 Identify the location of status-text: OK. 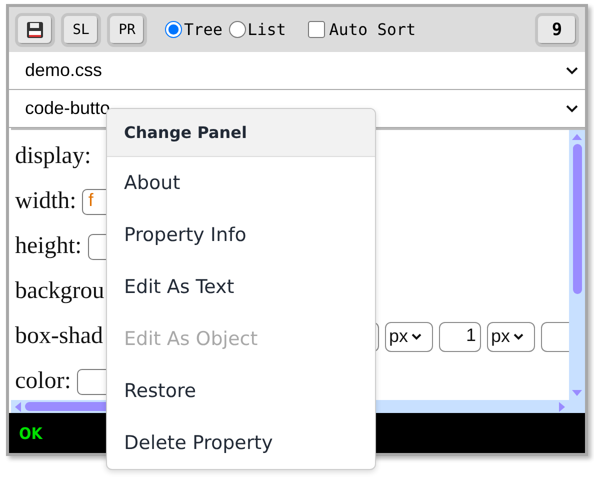
(30, 433).